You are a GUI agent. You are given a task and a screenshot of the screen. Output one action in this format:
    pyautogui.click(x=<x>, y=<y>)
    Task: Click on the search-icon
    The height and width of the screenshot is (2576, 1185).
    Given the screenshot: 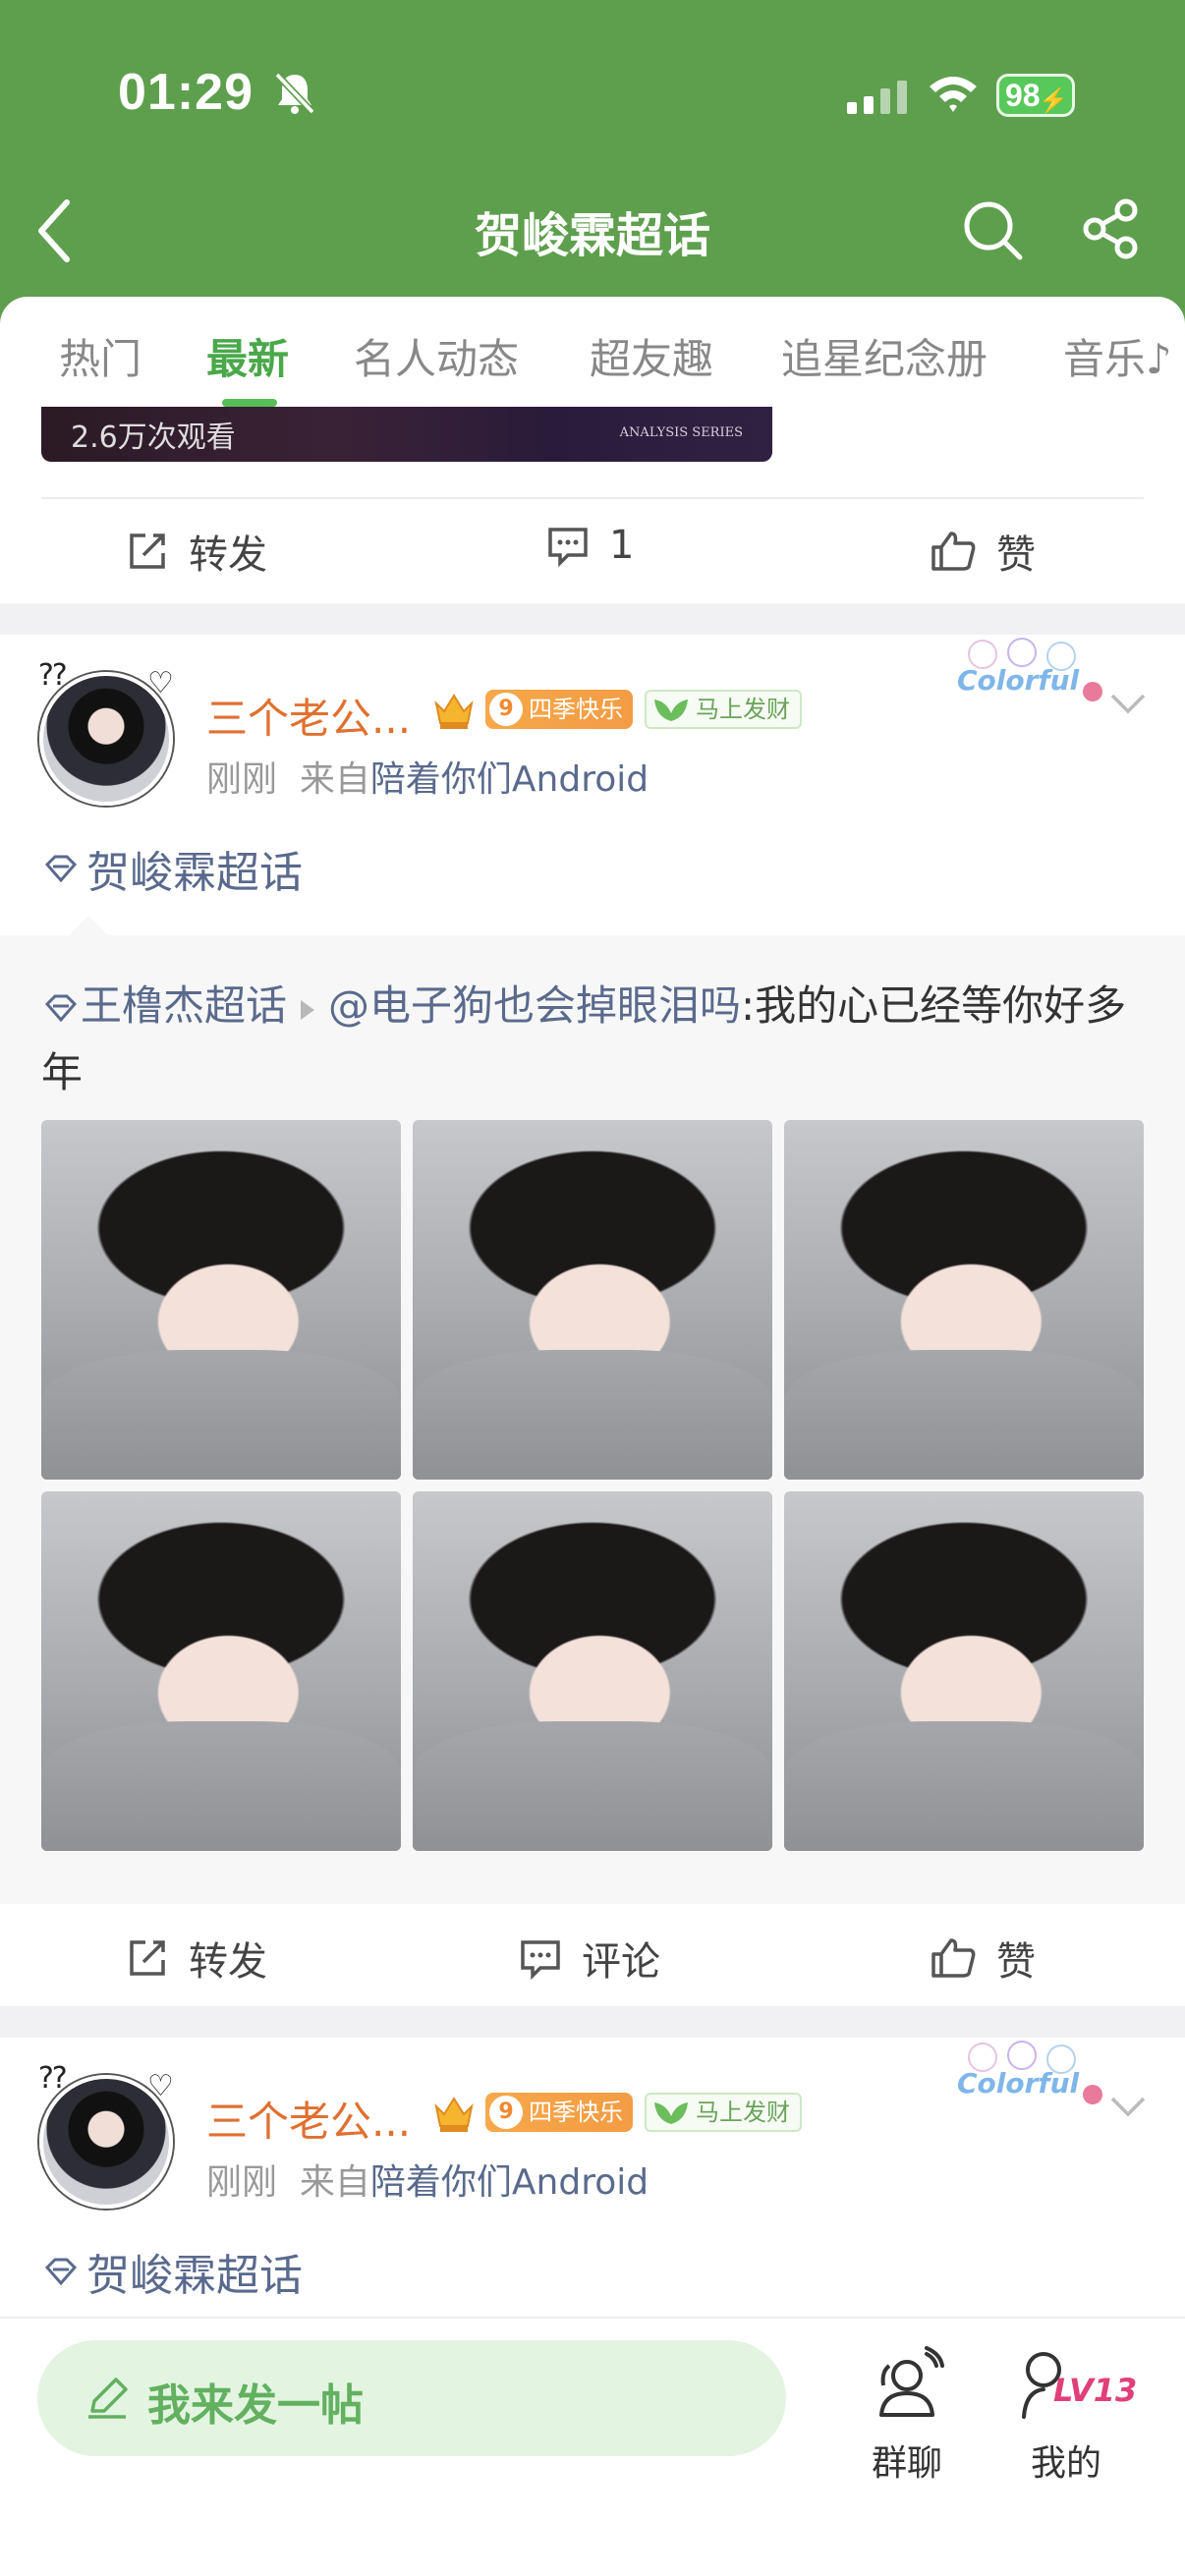 What is the action you would take?
    pyautogui.click(x=993, y=229)
    